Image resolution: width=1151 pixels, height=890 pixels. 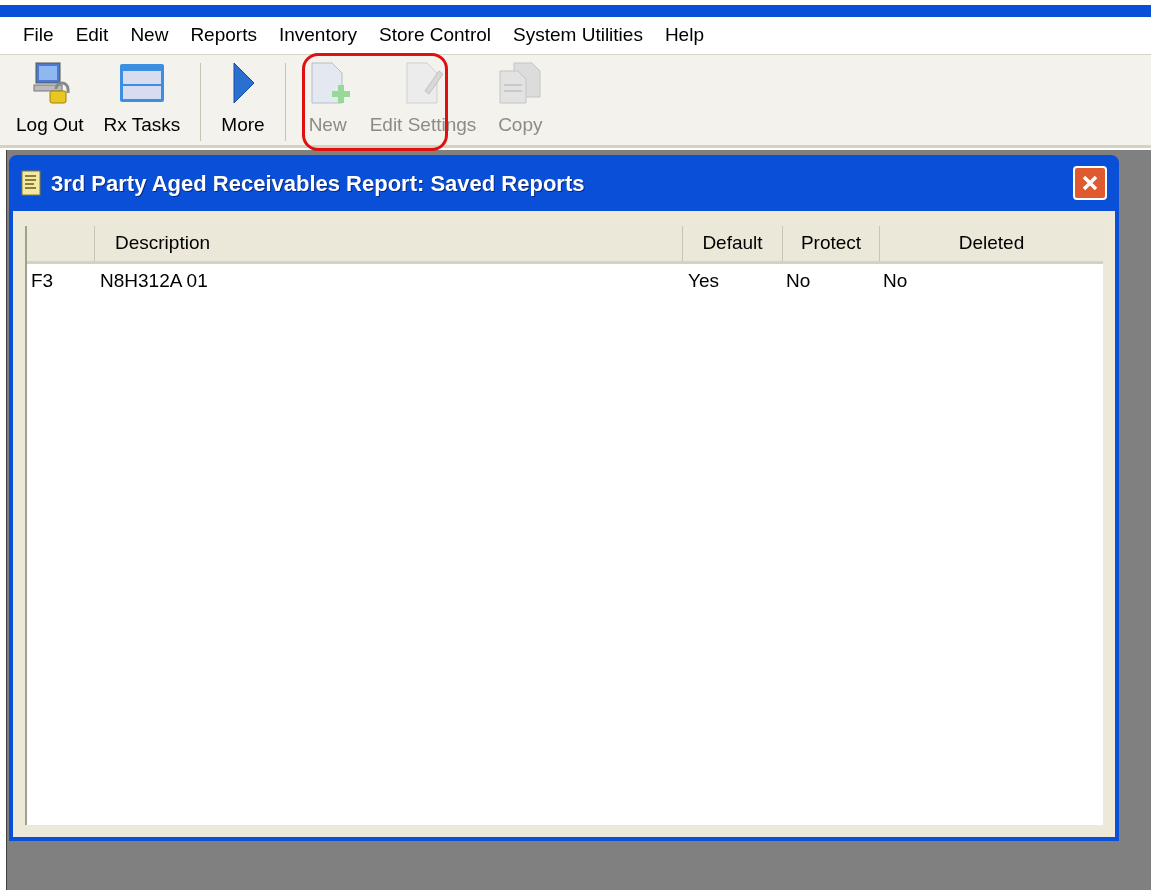 I want to click on table-cell-text: Yes, so click(x=703, y=280).